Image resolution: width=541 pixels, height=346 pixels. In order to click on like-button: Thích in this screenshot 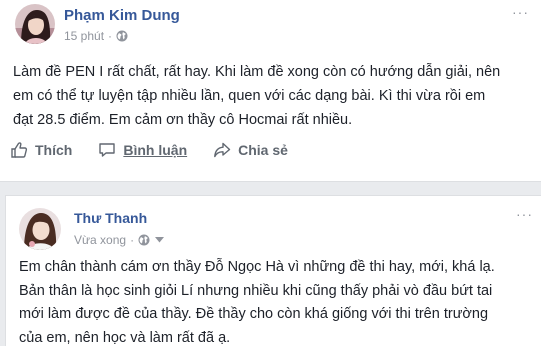, I will do `click(41, 150)`.